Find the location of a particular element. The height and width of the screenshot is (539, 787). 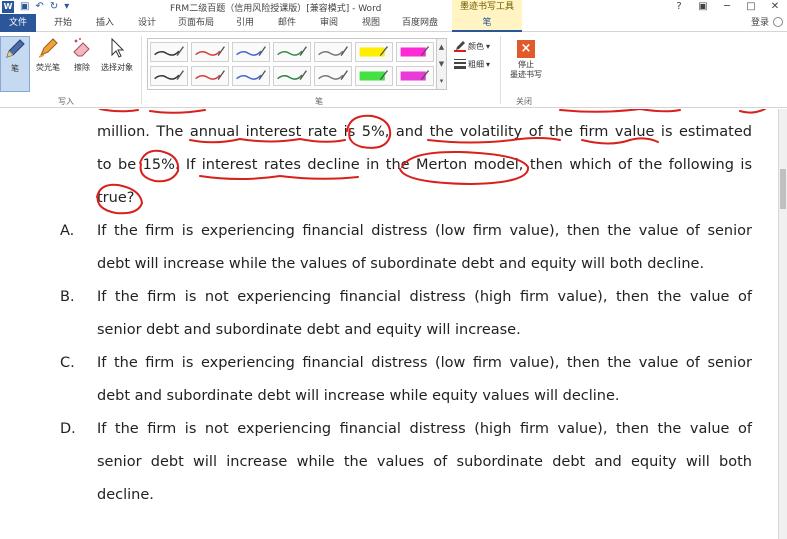

gallery-down-icon: ▼ is located at coordinates (441, 64).